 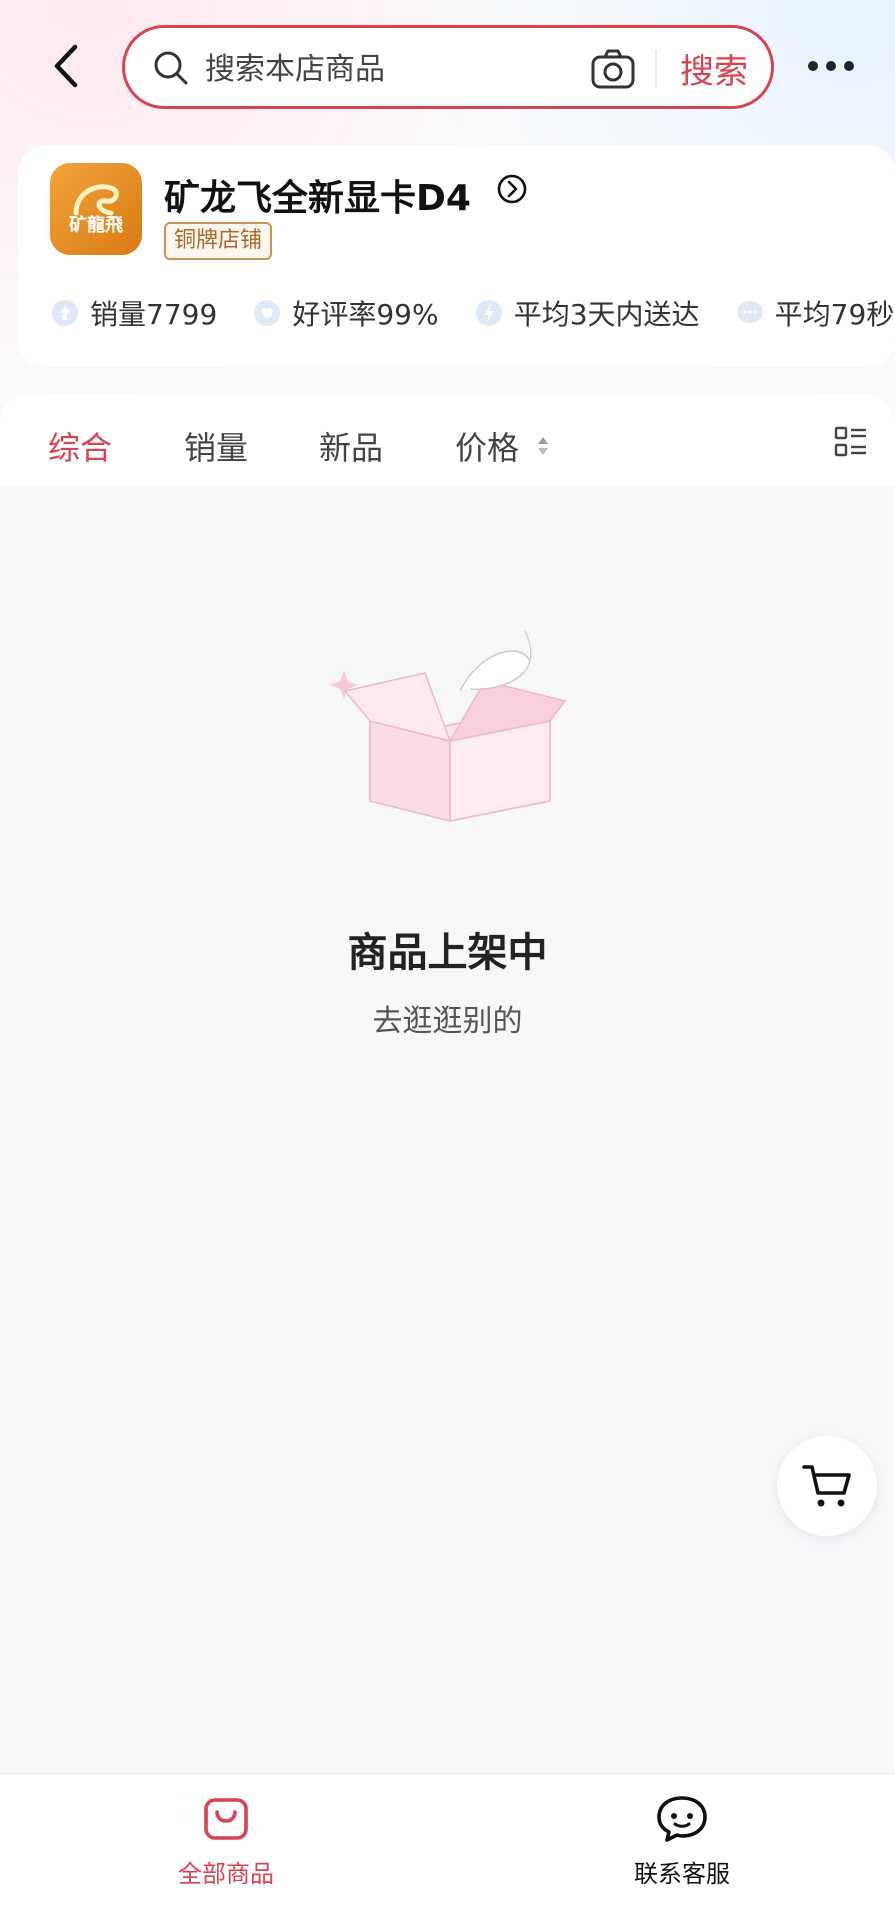 What do you see at coordinates (606, 314) in the screenshot?
I see `stat-delivery-text: 平均3天内送达` at bounding box center [606, 314].